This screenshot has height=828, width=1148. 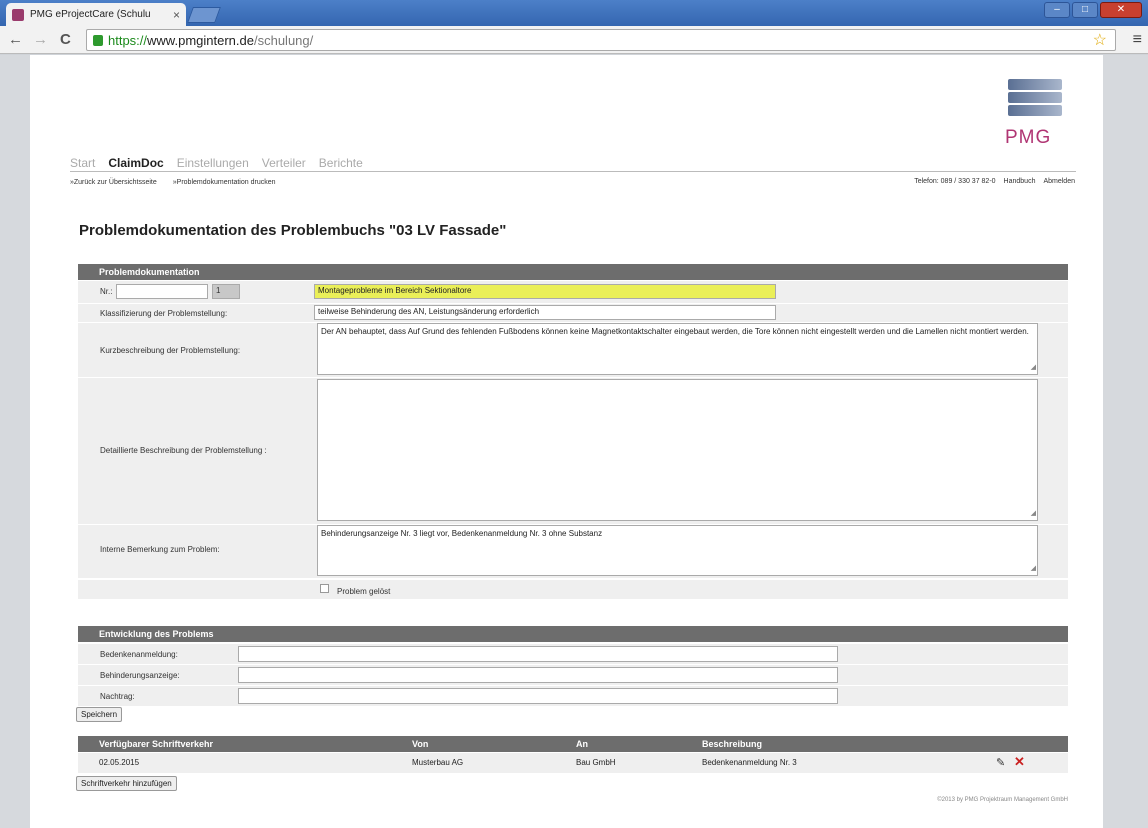 What do you see at coordinates (135, 163) in the screenshot?
I see `nav-item-claimdoc: ClaimDoc` at bounding box center [135, 163].